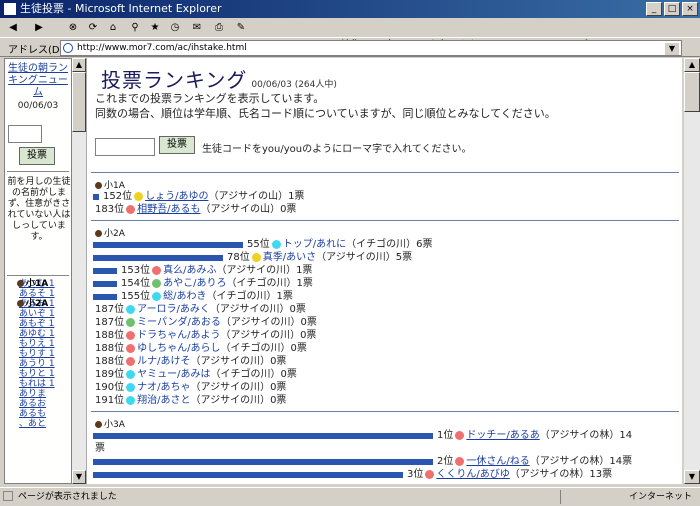 This screenshot has height=506, width=700. I want to click on stop-icon: ⊗, so click(73, 28).